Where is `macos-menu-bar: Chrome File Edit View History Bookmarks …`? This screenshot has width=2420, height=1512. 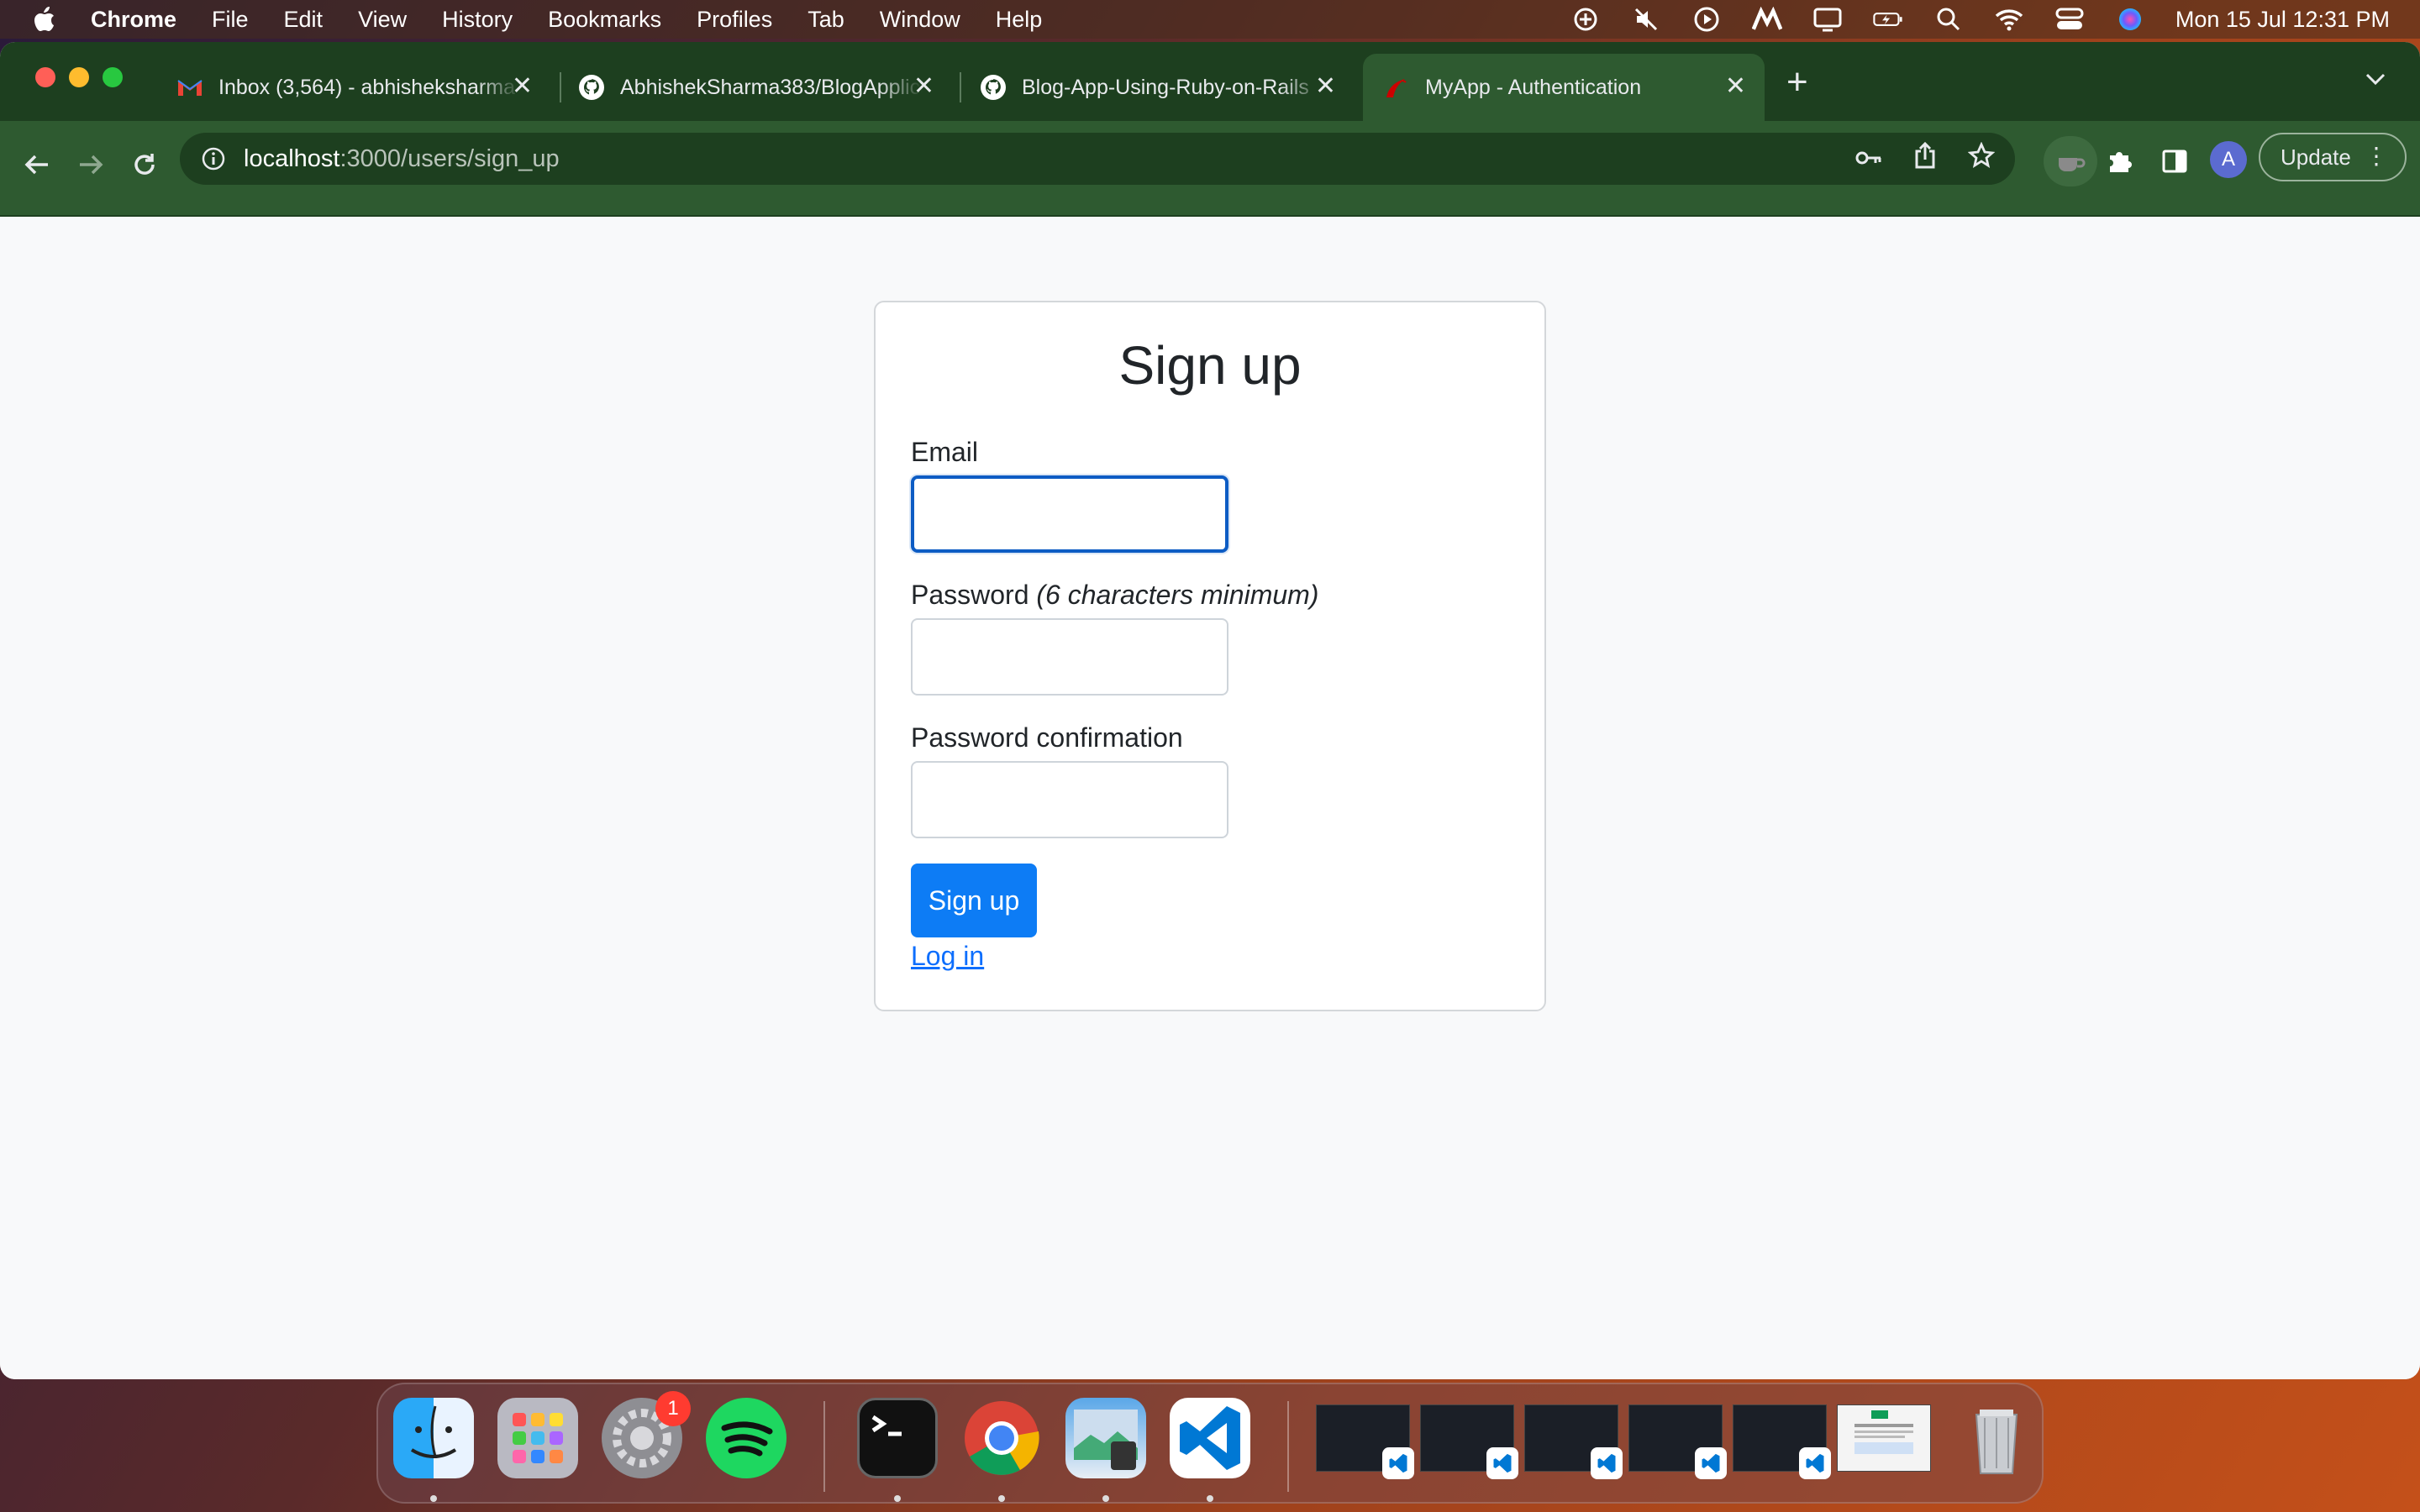 macos-menu-bar: Chrome File Edit View History Bookmarks … is located at coordinates (1210, 19).